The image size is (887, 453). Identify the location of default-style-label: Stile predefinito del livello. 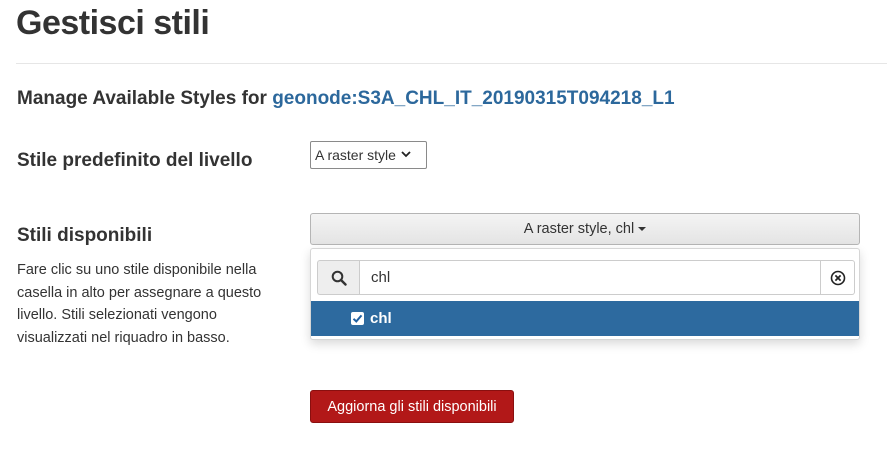
(135, 160).